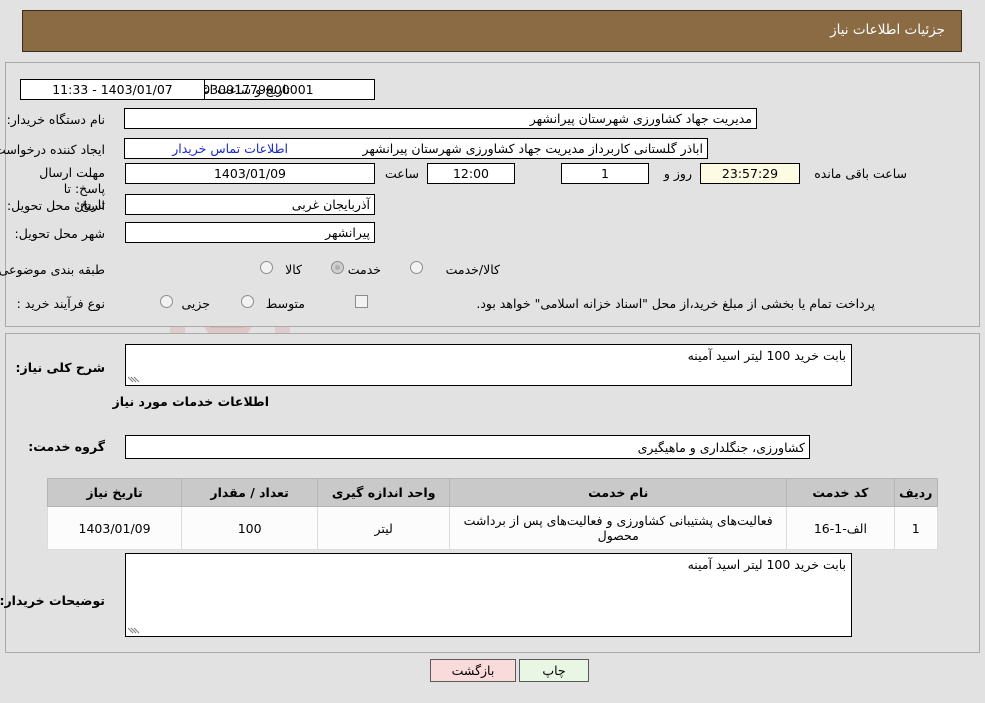 Image resolution: width=985 pixels, height=703 pixels. I want to click on buyer-notes-label: توضیحات خریدار:, so click(52, 600).